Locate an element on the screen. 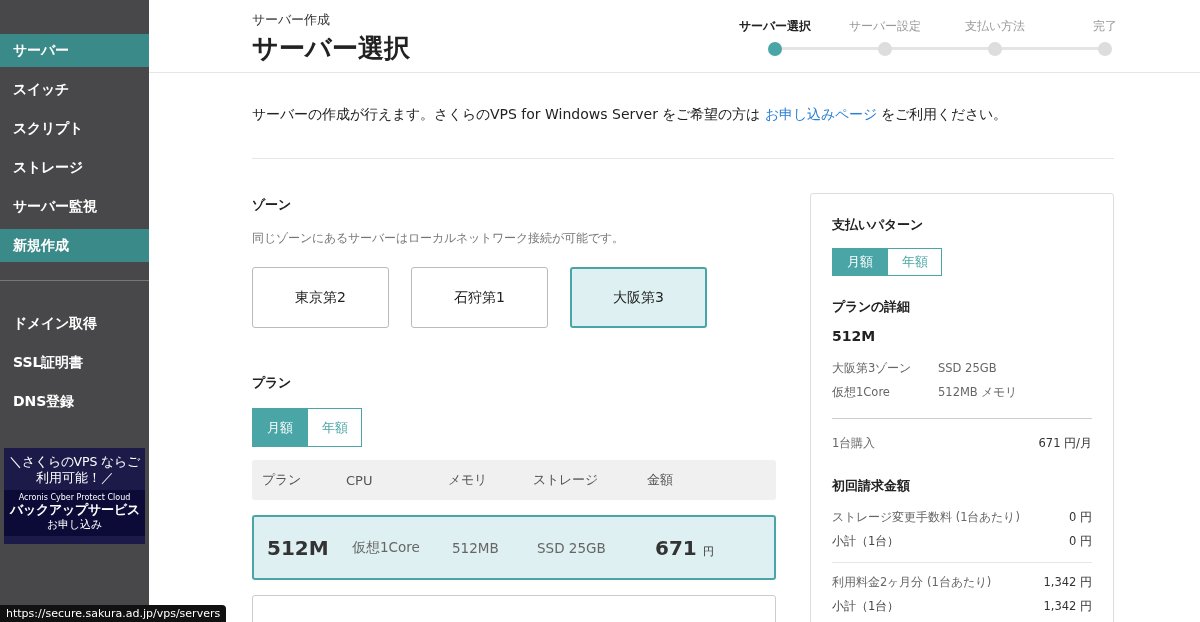  sidebar-item: スイッチ is located at coordinates (74, 89).